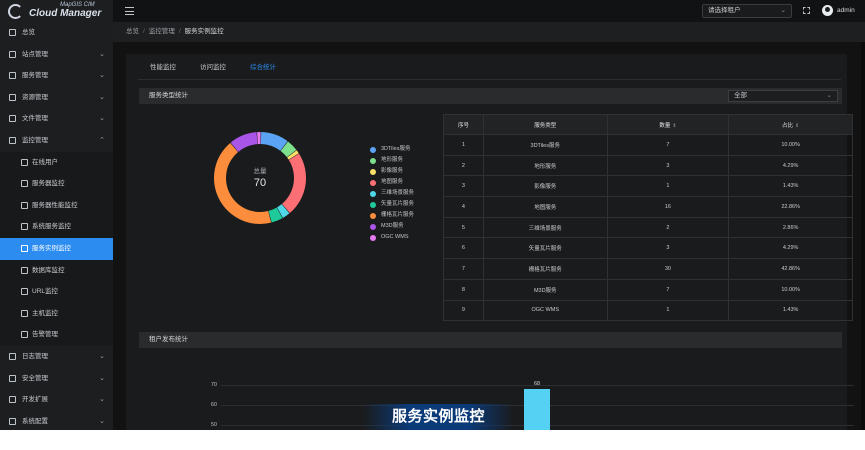 The image size is (865, 450). What do you see at coordinates (28, 32) in the screenshot?
I see `sidebar-item-label: 总览` at bounding box center [28, 32].